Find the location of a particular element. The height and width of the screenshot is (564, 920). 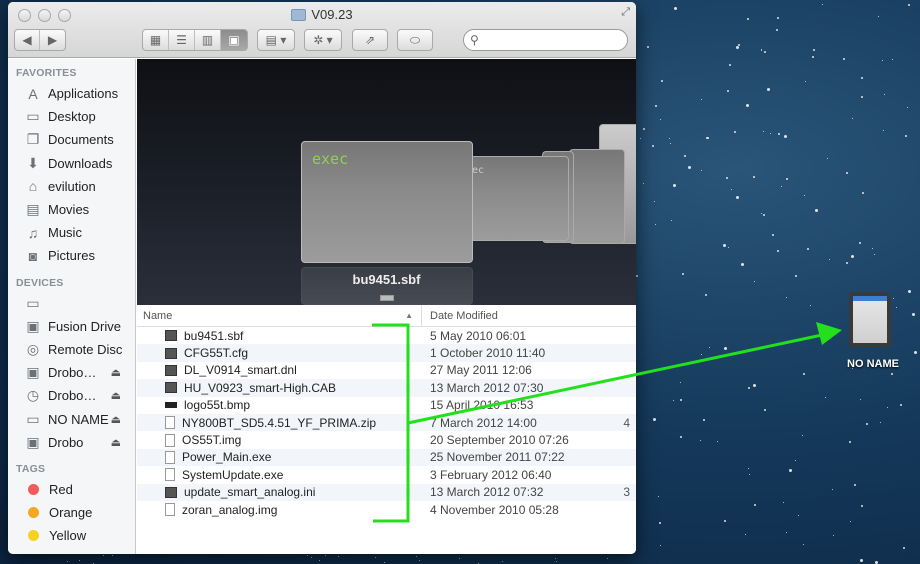

sidebar-device-drobo-: ▣ Drobo… ⏏ is located at coordinates (71, 372).